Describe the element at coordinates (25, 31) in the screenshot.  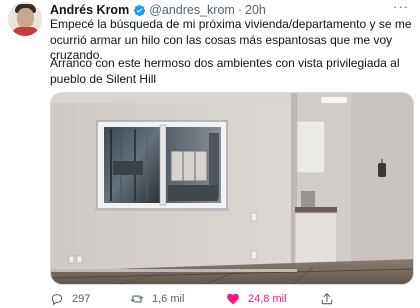
I see `avatar-shirt` at that location.